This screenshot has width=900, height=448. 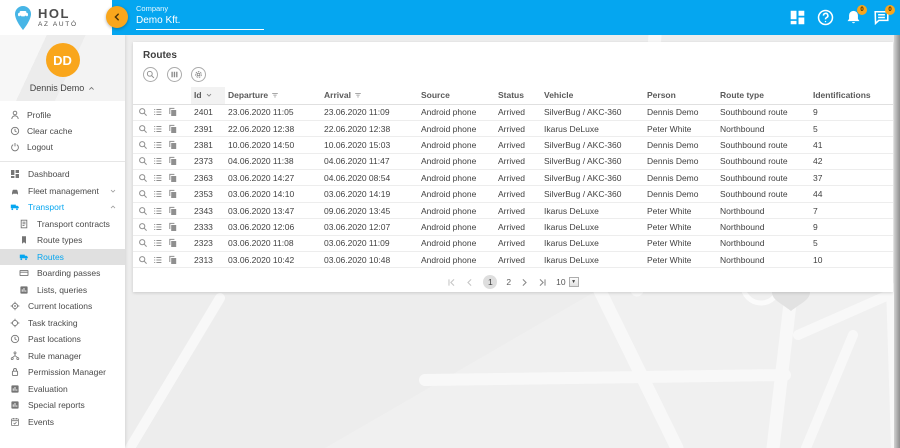 I want to click on power-icon, so click(x=15, y=147).